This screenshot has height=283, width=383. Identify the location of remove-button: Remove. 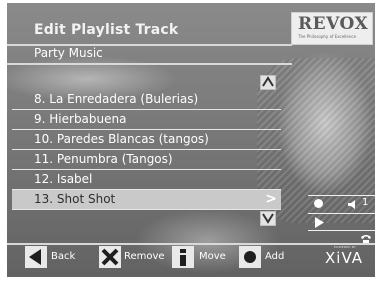
(135, 257).